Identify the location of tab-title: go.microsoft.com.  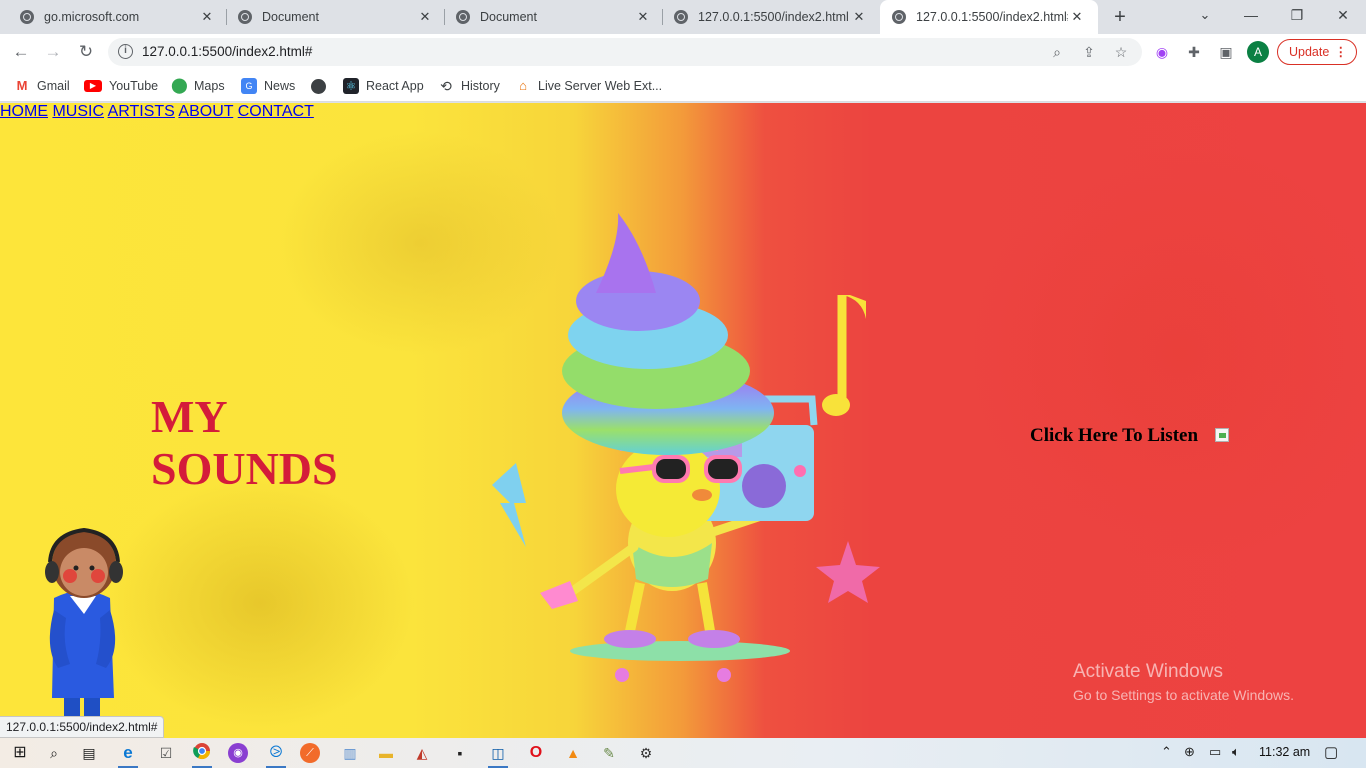
(92, 17).